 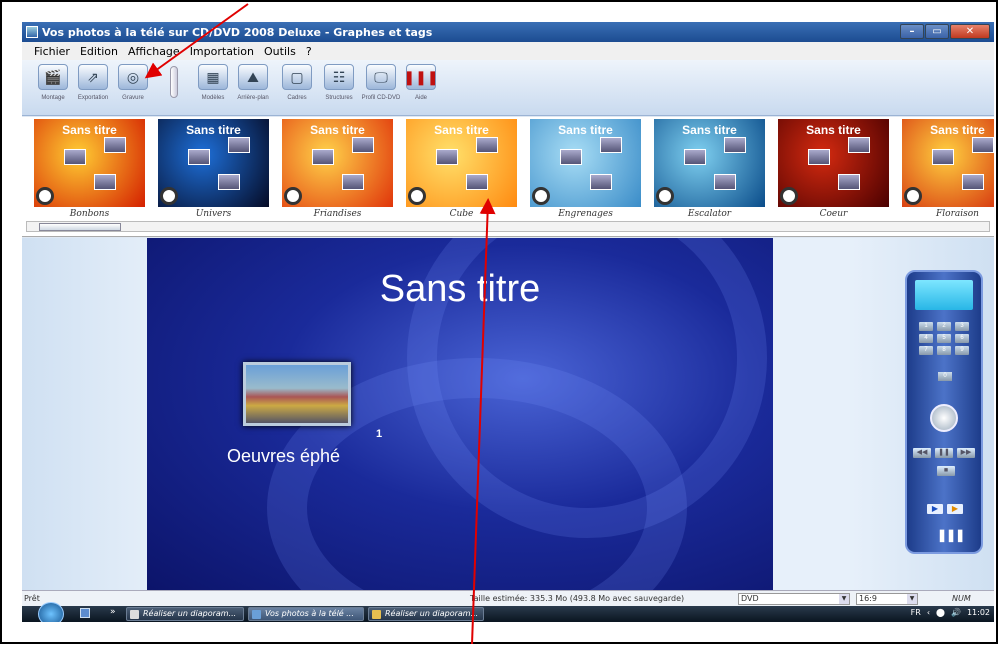 What do you see at coordinates (951, 535) in the screenshot?
I see `remote-logo-icon: ❚❚❚` at bounding box center [951, 535].